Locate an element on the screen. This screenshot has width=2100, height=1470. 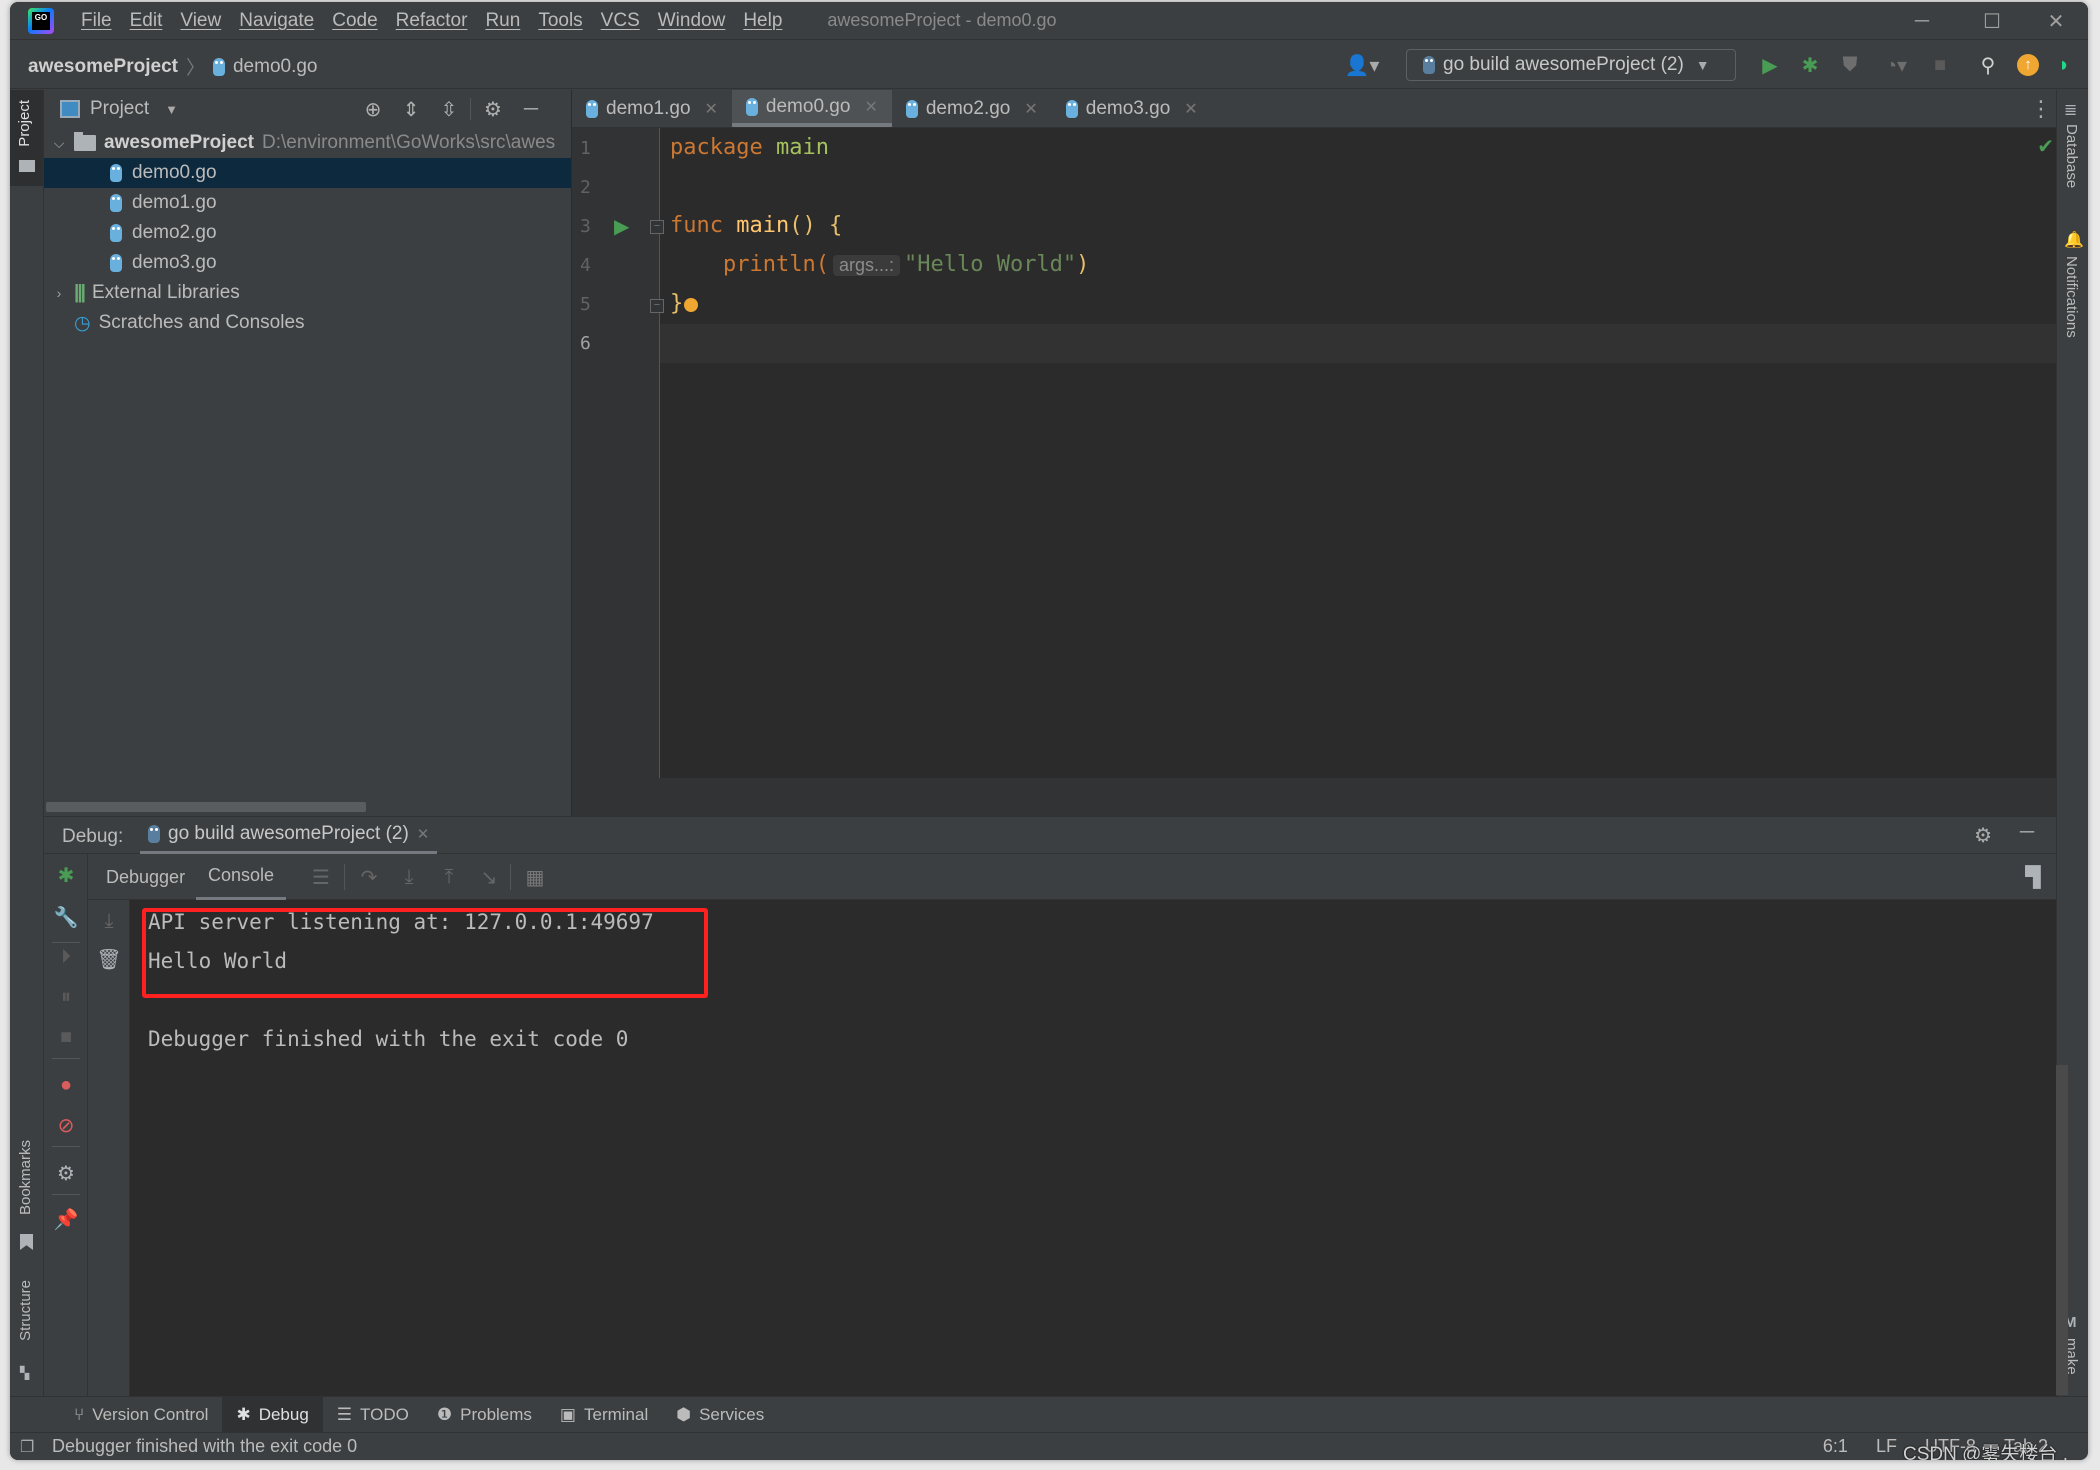
pin-icon: 📌 is located at coordinates (66, 1219).